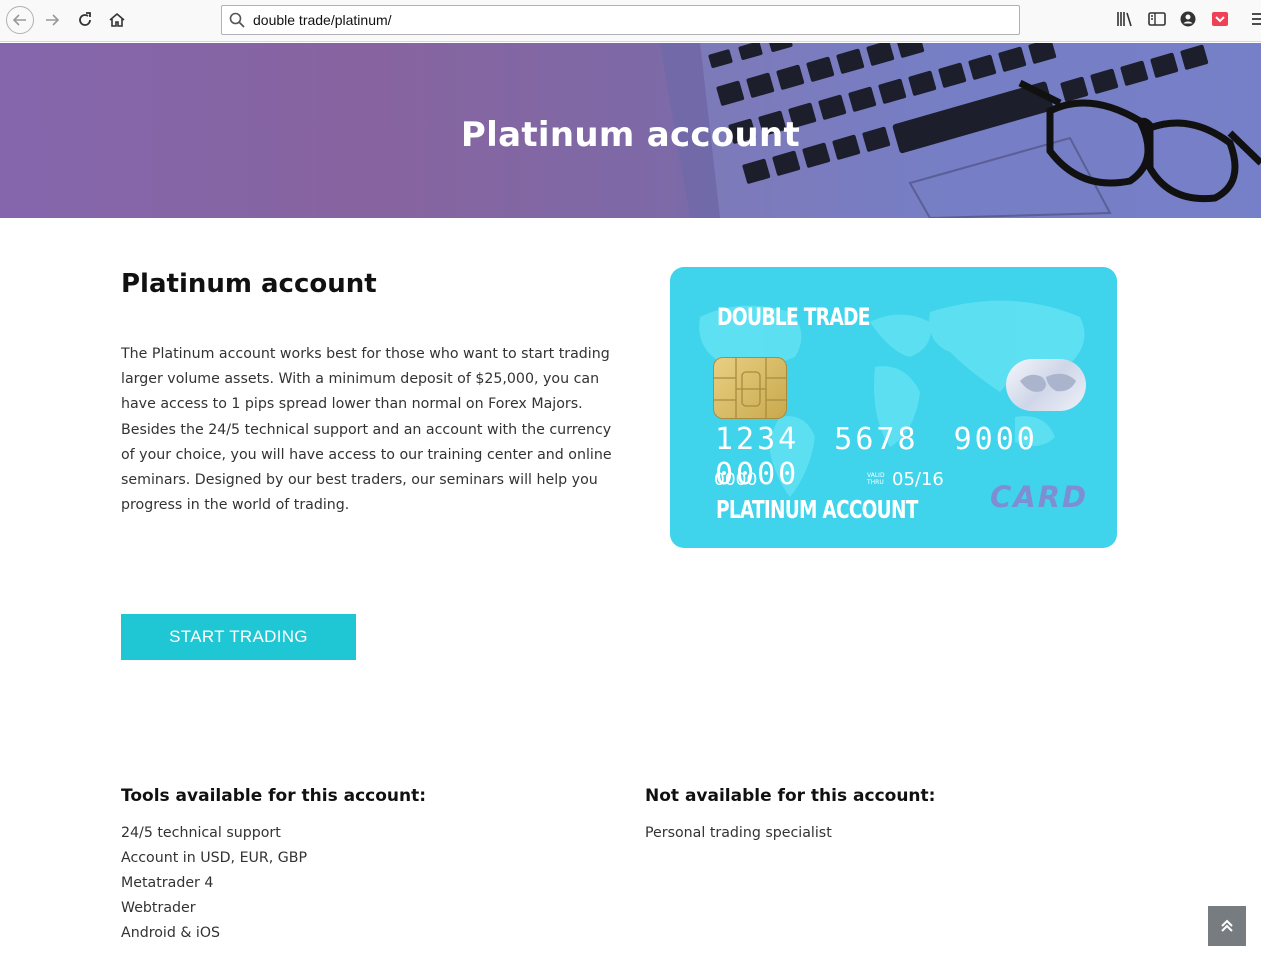 Image resolution: width=1261 pixels, height=958 pixels. What do you see at coordinates (817, 509) in the screenshot?
I see `card-account-type: PLATINUM ACCOUNT` at bounding box center [817, 509].